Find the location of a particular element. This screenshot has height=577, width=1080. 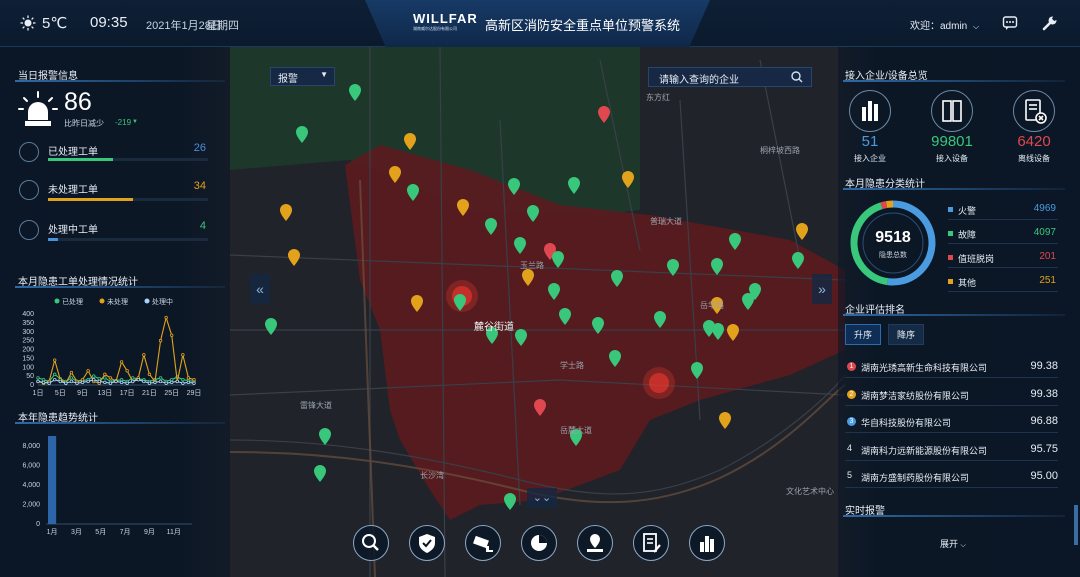

expand-button: 展开 ⌵ is located at coordinates (953, 543).